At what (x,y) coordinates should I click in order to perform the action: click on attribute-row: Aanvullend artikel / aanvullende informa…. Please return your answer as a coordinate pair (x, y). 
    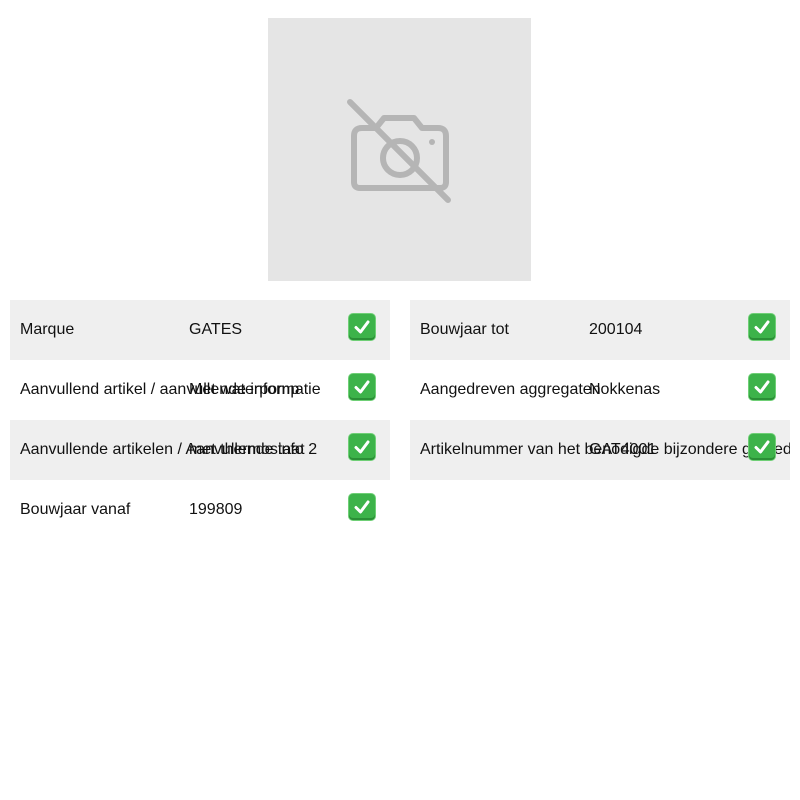
    Looking at the image, I should click on (200, 390).